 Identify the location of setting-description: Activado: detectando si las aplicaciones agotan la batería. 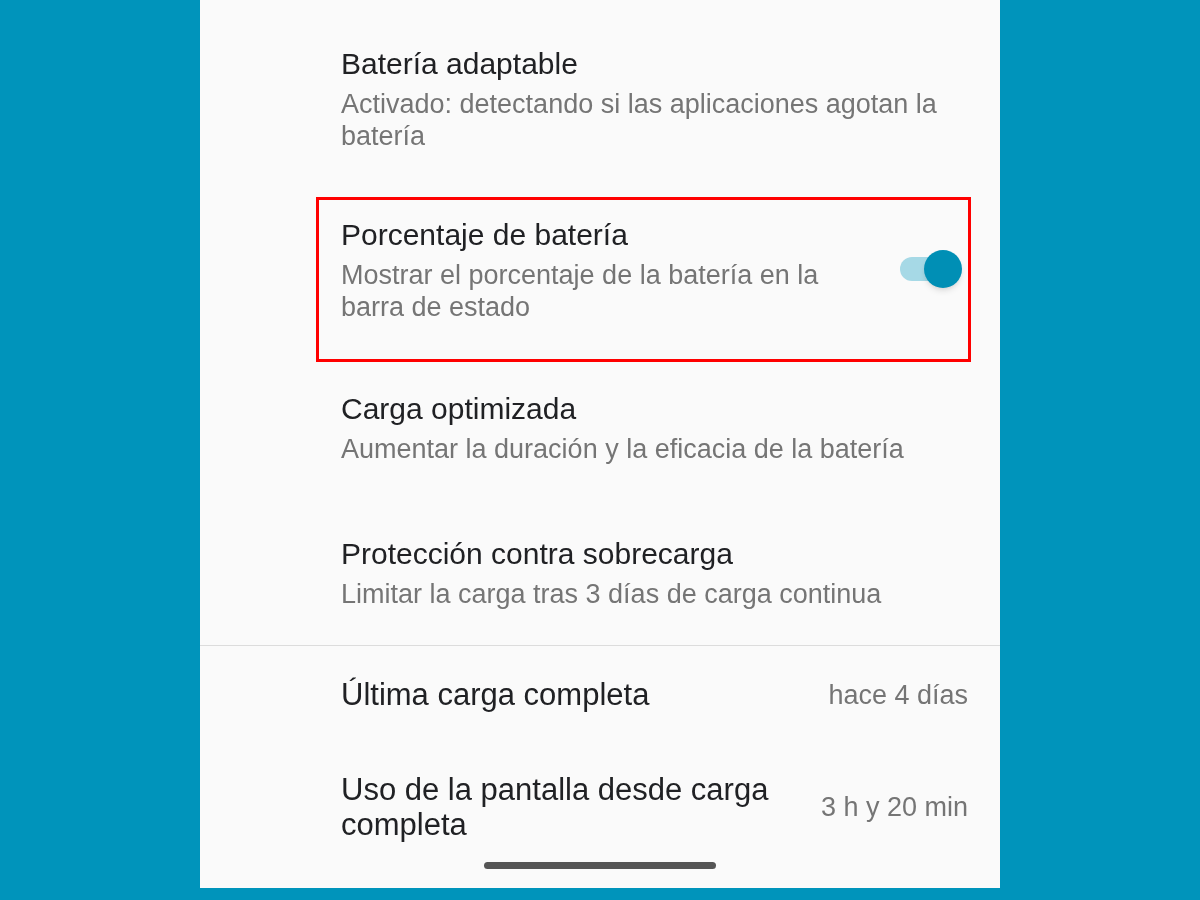
(639, 120).